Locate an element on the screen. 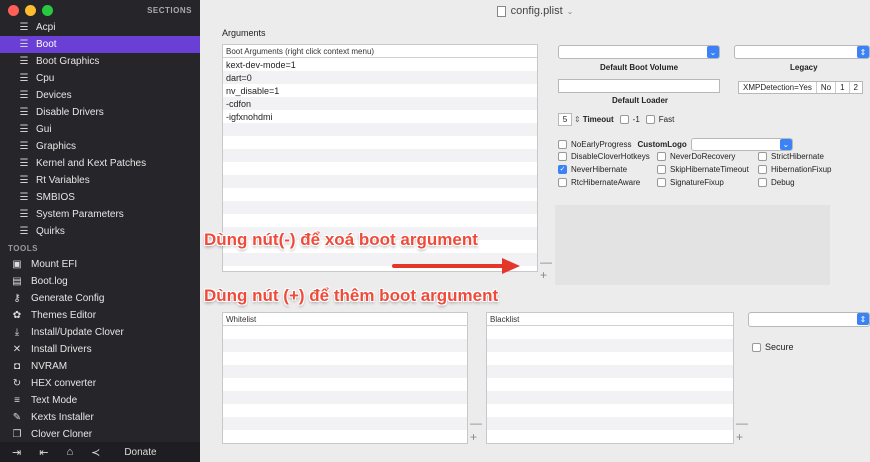 The width and height of the screenshot is (870, 462). sidebar-item-disable-drivers: ☰ Disable Drivers is located at coordinates (100, 112).